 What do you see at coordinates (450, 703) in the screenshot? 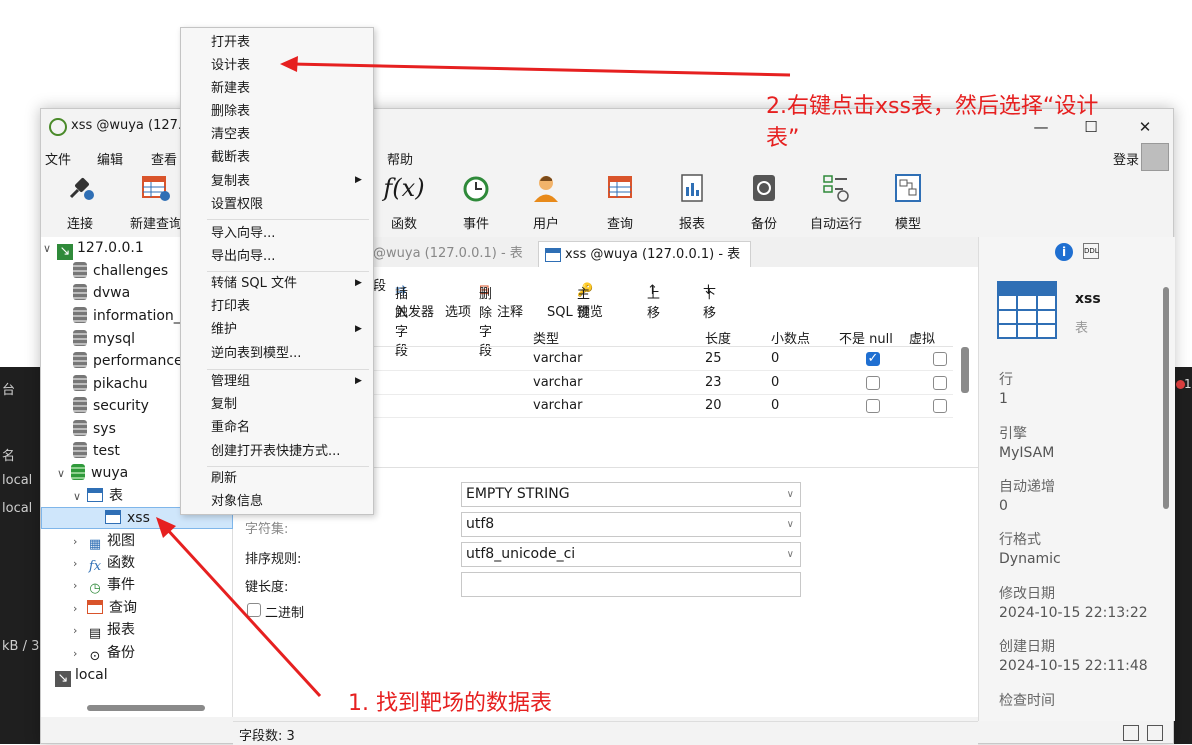
I see `annotation-step-1: 1. 找到靶场的数据表` at bounding box center [450, 703].